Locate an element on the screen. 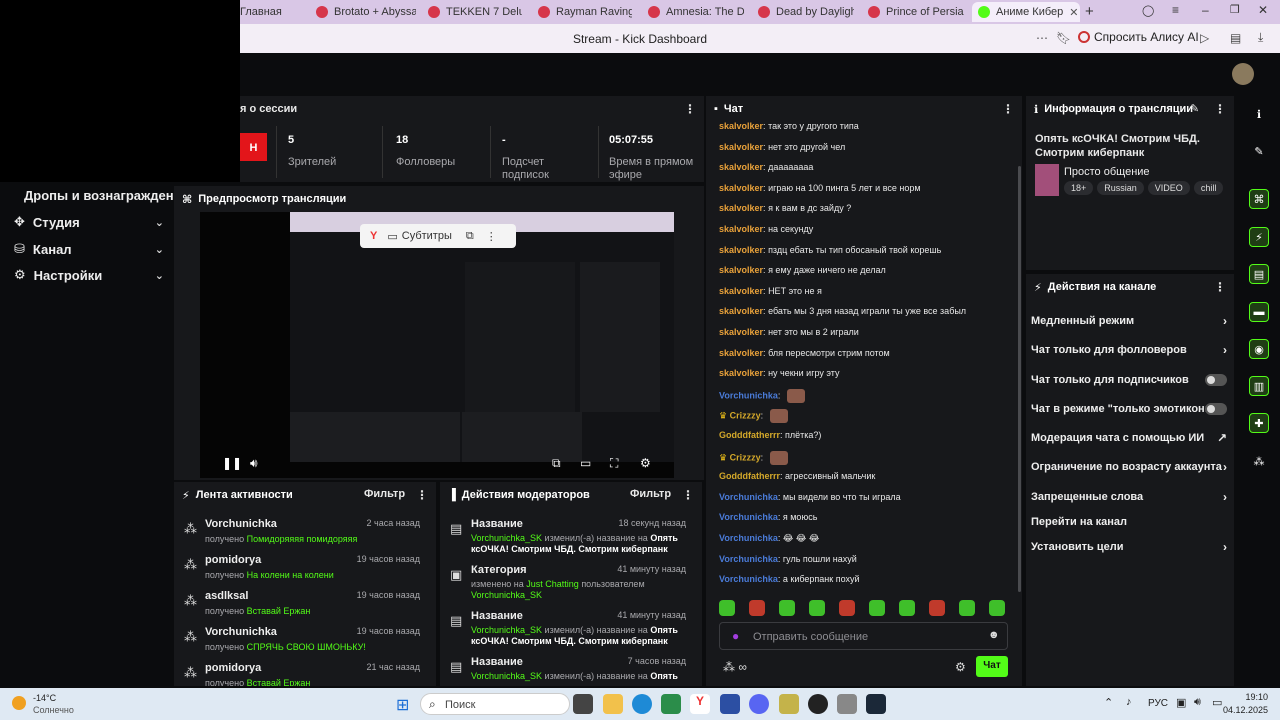  layout-icon: ▥ is located at coordinates (1259, 386).